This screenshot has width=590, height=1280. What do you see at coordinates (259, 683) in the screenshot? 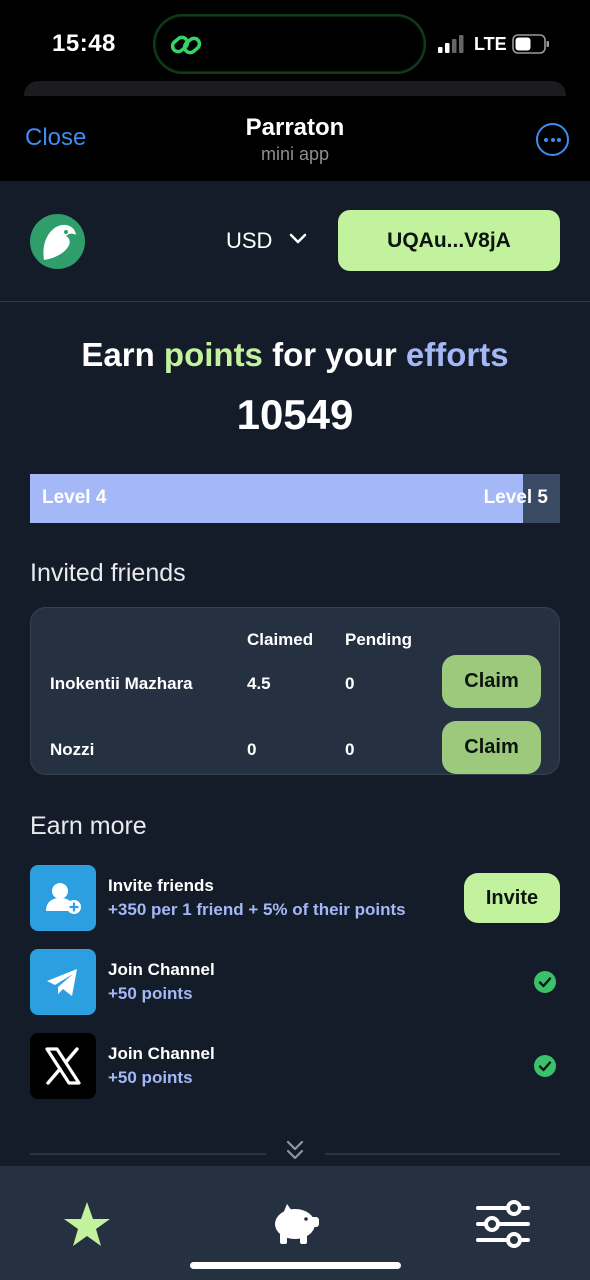
I see `claimed-value: 4.5` at bounding box center [259, 683].